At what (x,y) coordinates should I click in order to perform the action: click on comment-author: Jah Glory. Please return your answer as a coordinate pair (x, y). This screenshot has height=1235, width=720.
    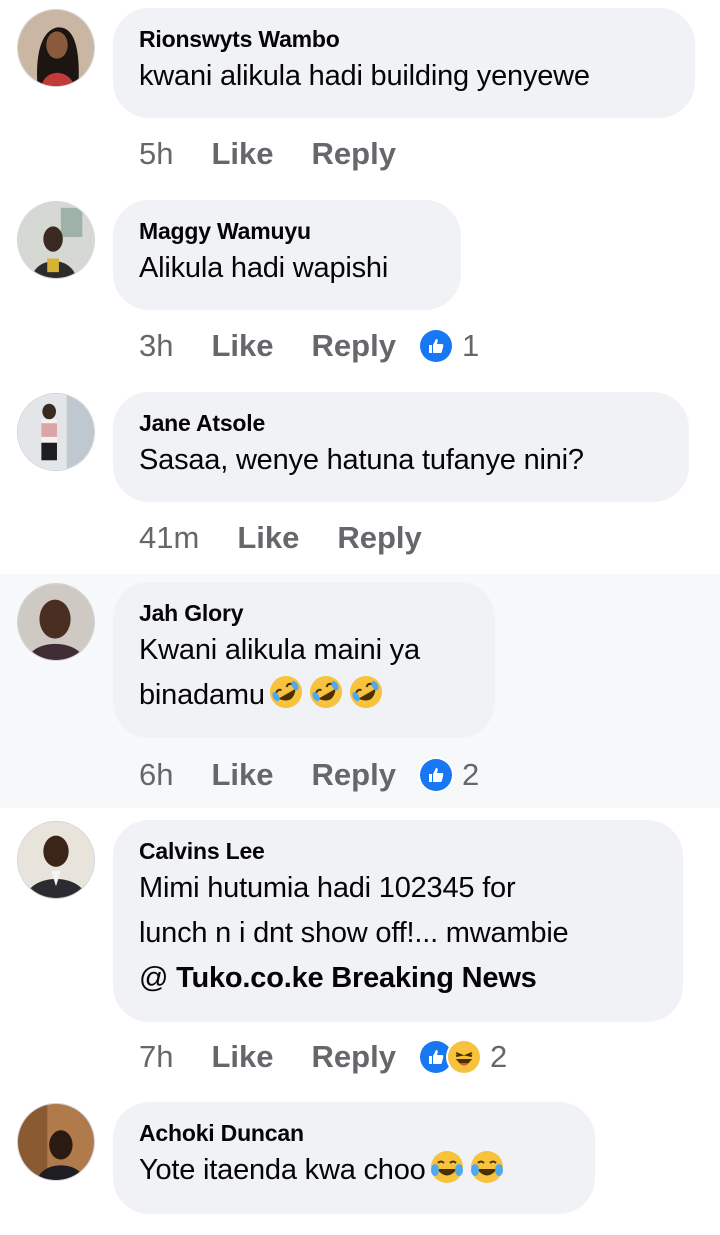
    Looking at the image, I should click on (304, 613).